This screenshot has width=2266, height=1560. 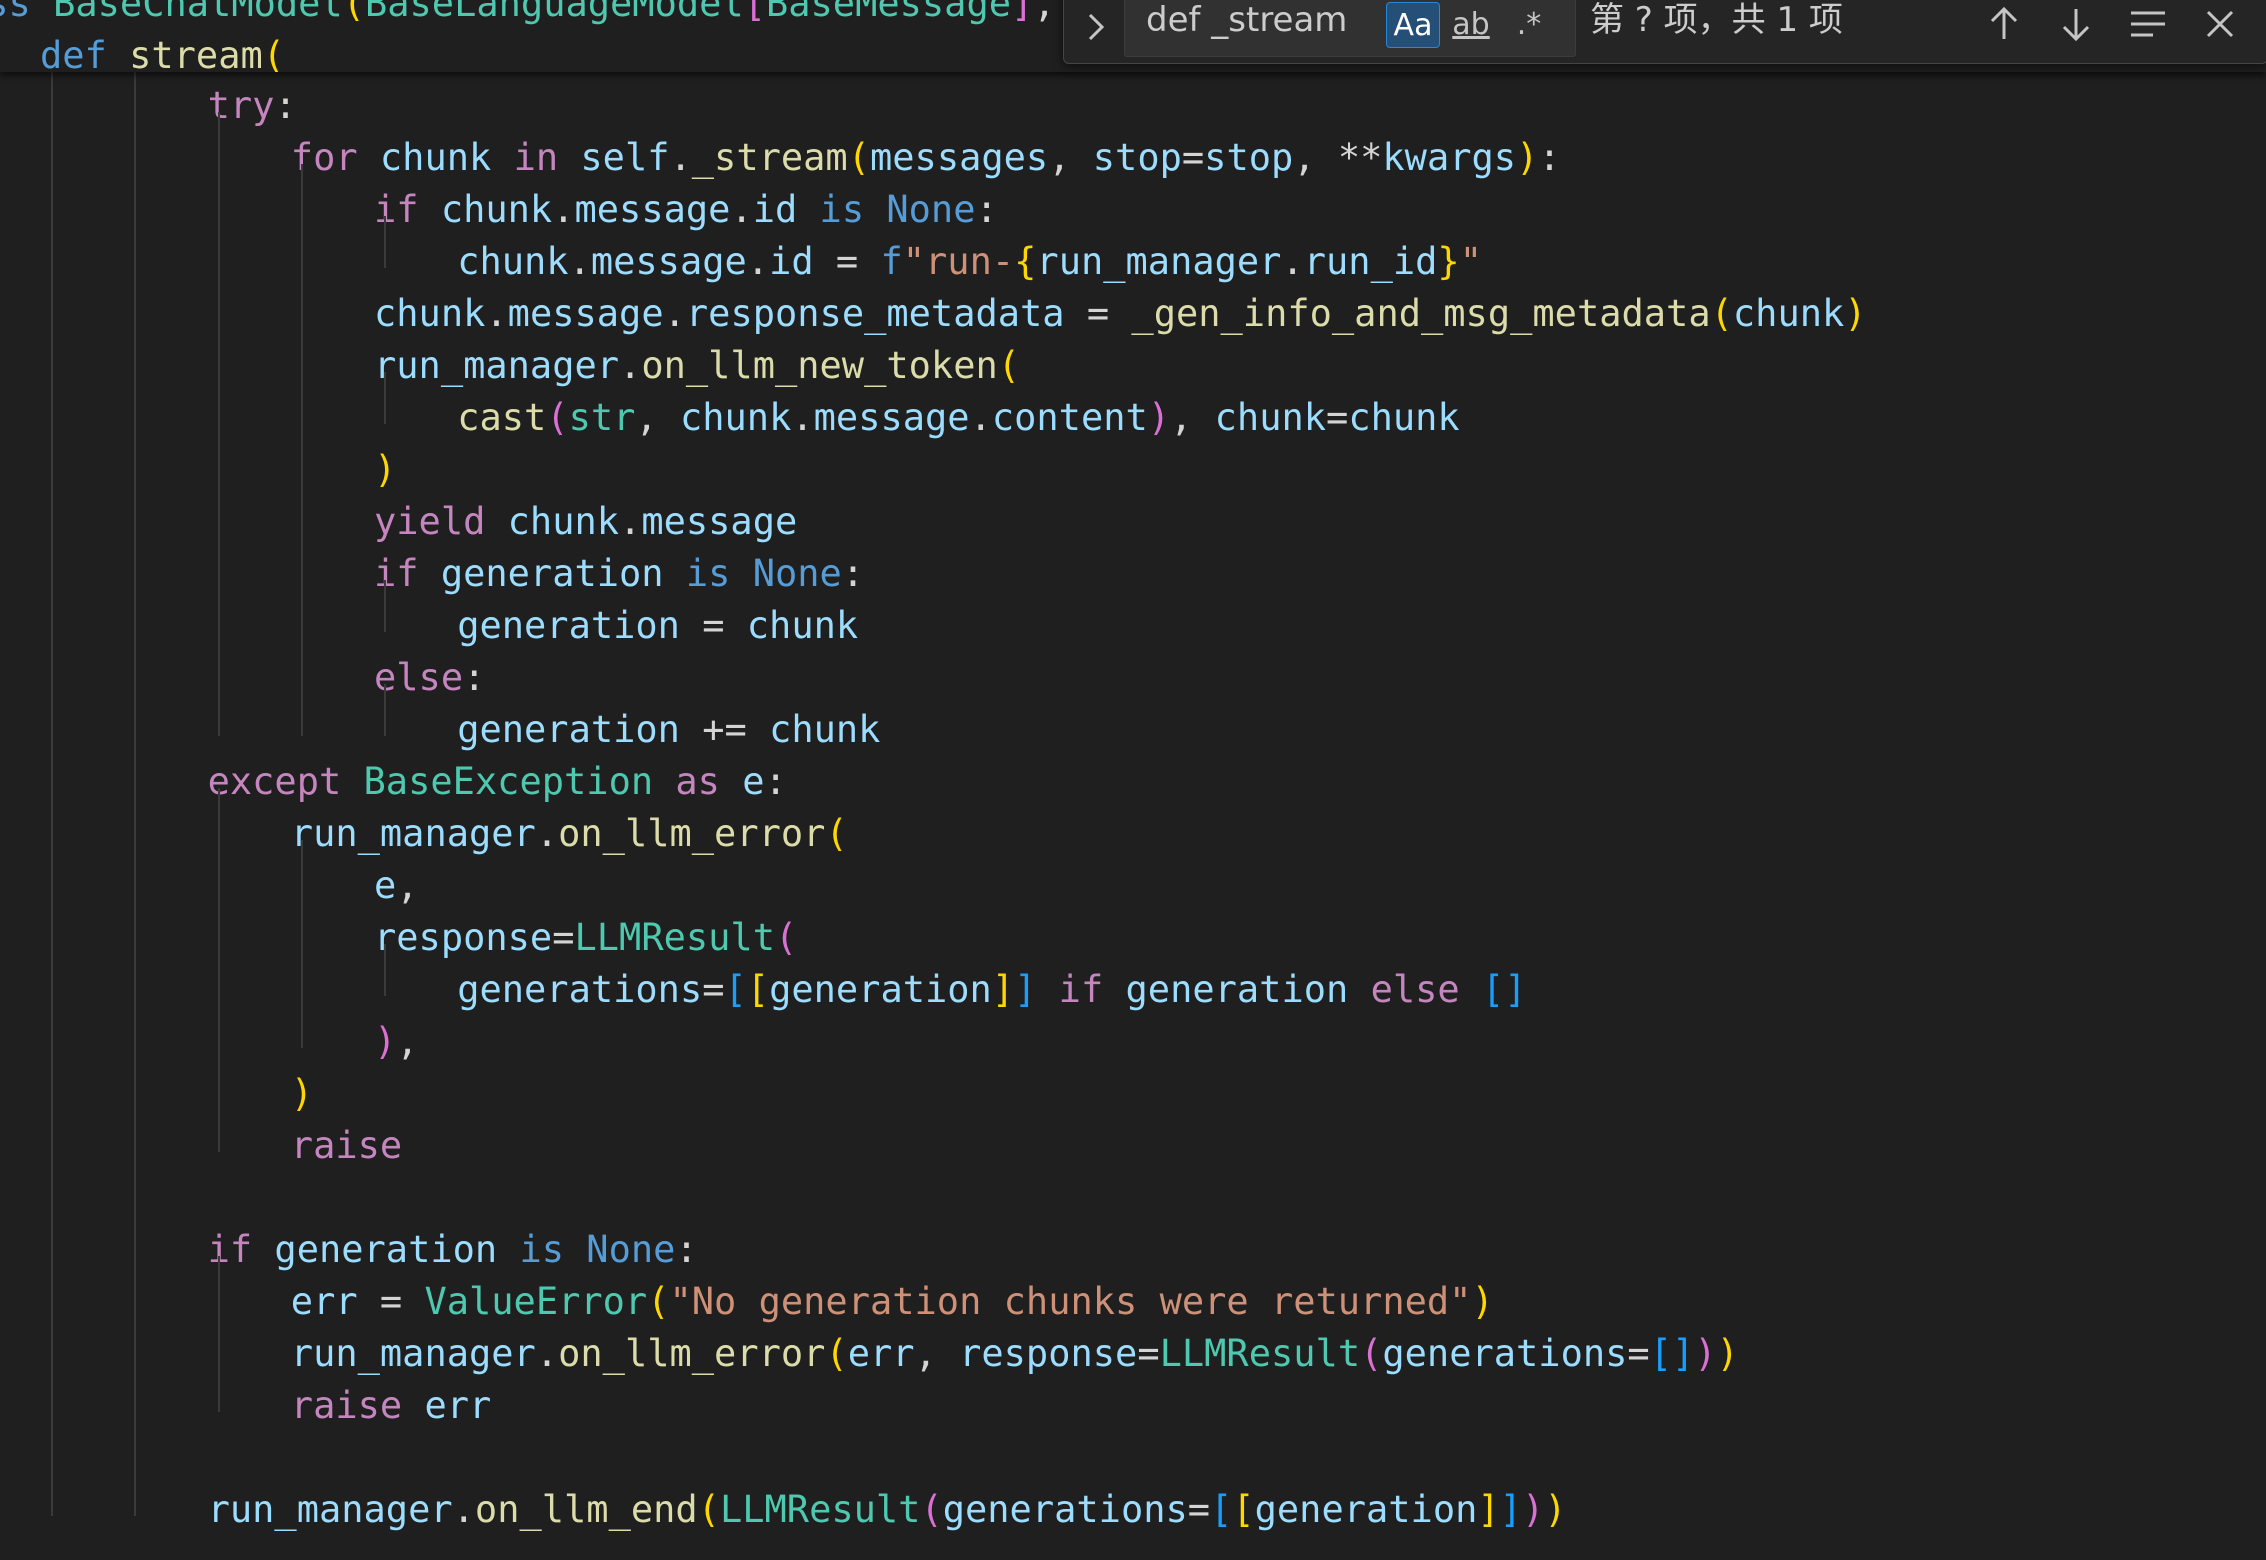 I want to click on code-token: generations, so click(x=1065, y=1509).